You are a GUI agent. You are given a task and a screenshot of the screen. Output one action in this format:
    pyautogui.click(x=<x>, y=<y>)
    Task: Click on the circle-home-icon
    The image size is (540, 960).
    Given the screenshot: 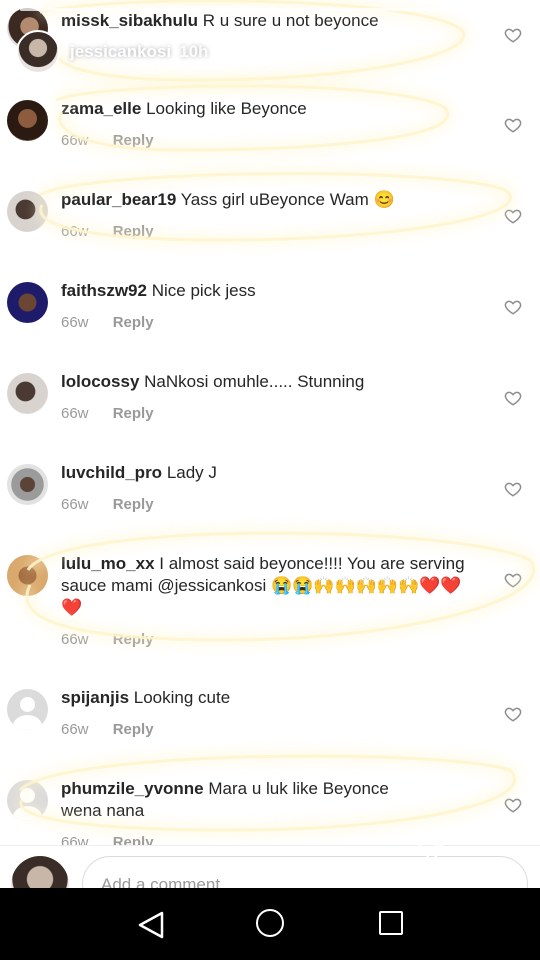 What is the action you would take?
    pyautogui.click(x=270, y=923)
    